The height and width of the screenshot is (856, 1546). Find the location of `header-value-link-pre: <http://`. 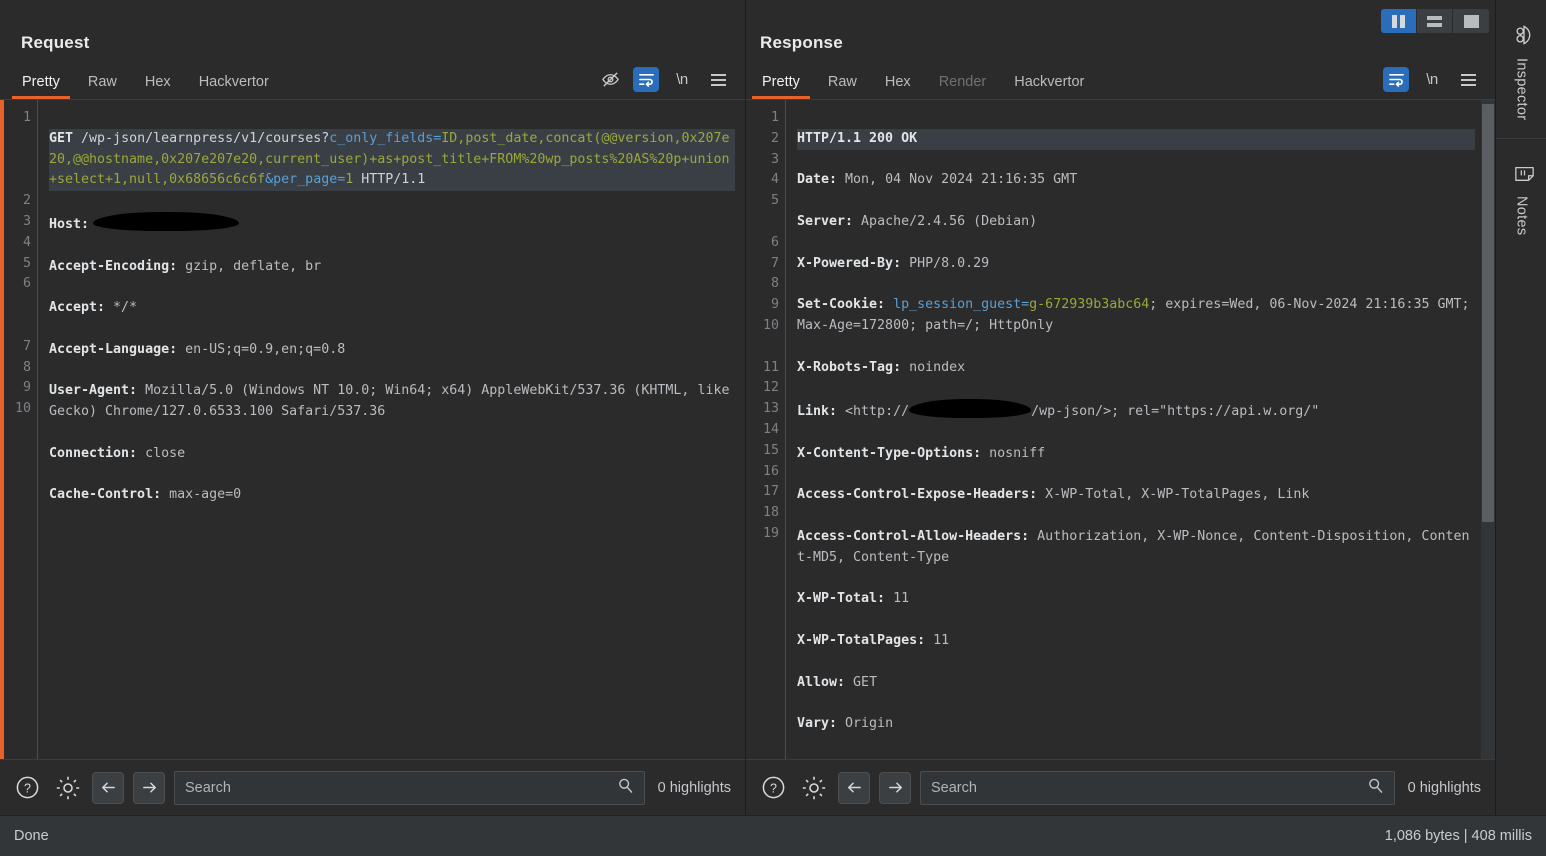

header-value-link-pre: <http:// is located at coordinates (873, 412).